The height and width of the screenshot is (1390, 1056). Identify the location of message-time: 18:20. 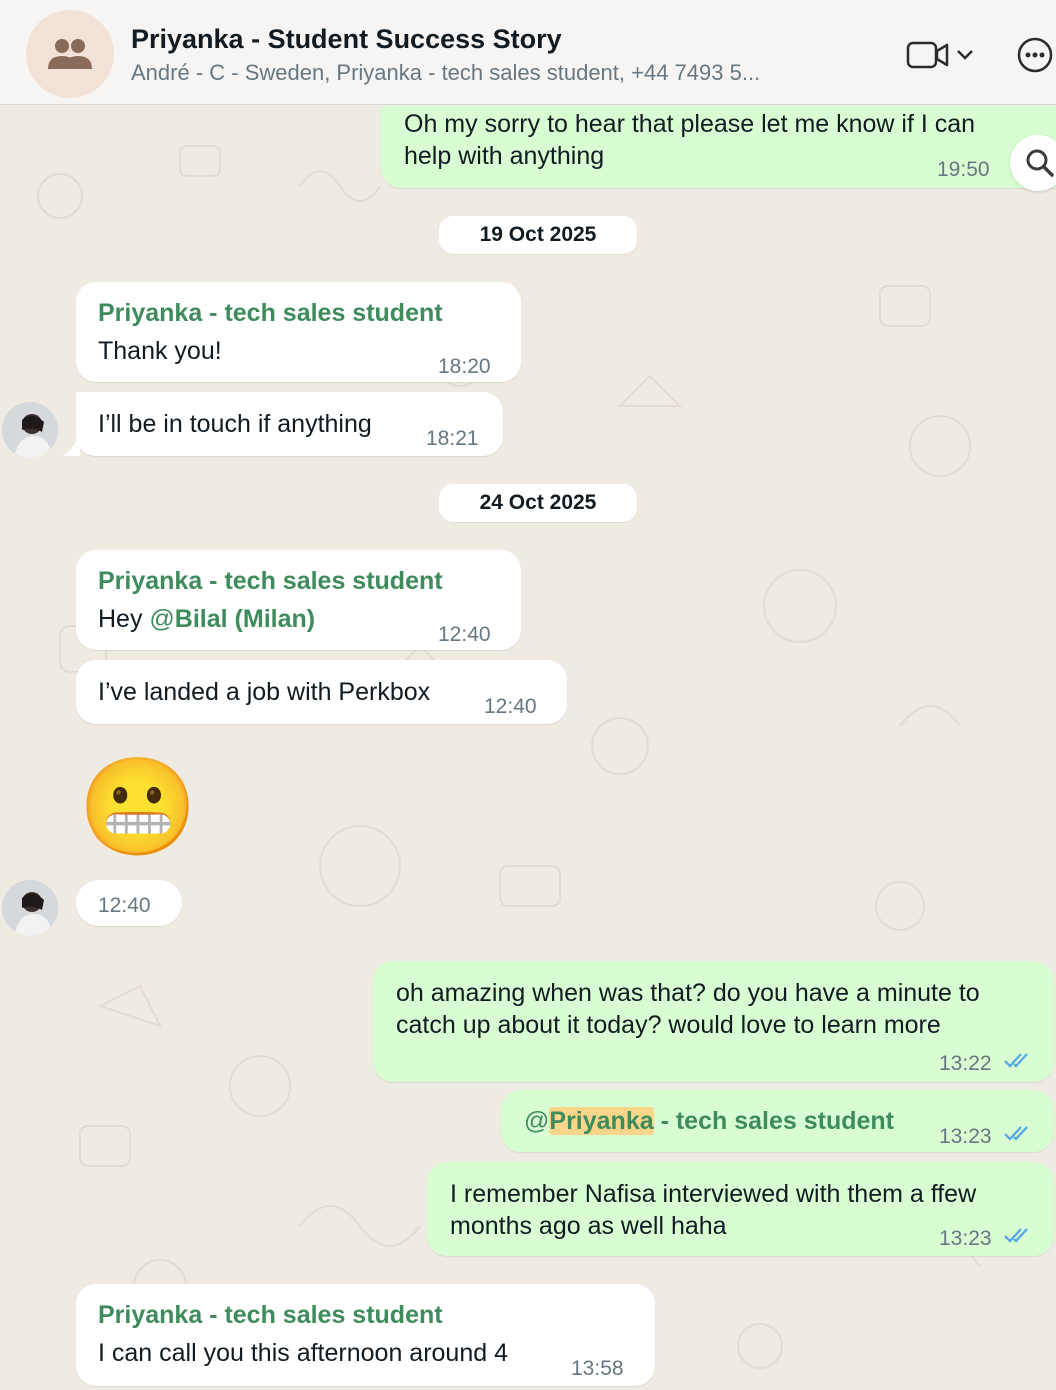
(464, 366).